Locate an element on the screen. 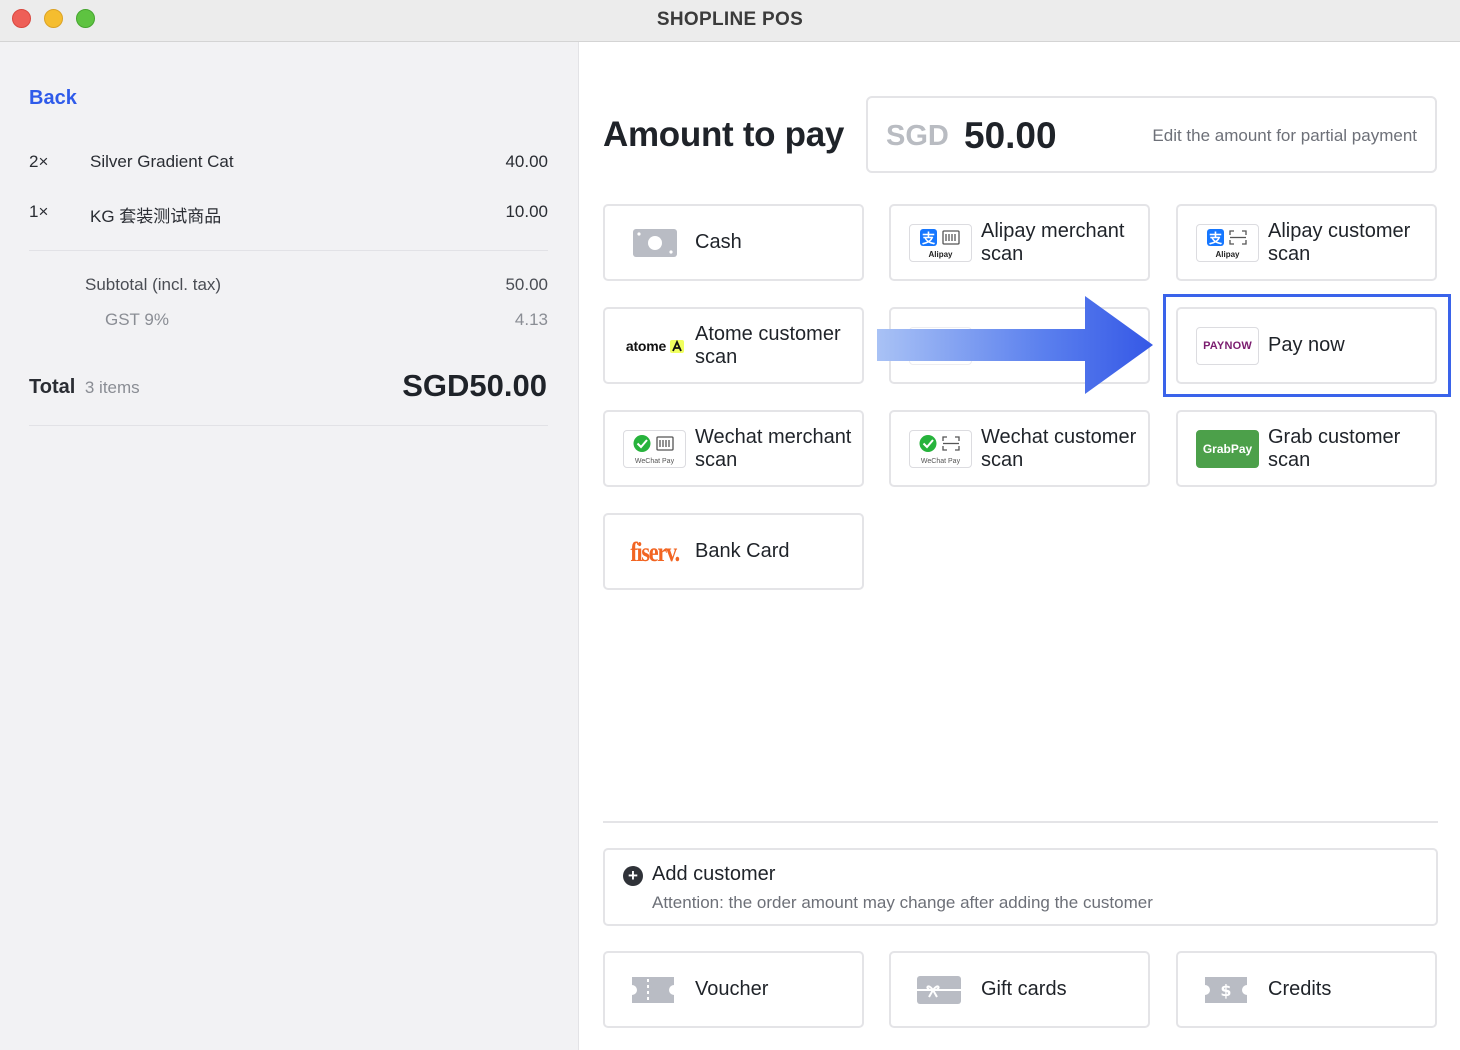 The height and width of the screenshot is (1050, 1460). voucher-icon is located at coordinates (653, 990).